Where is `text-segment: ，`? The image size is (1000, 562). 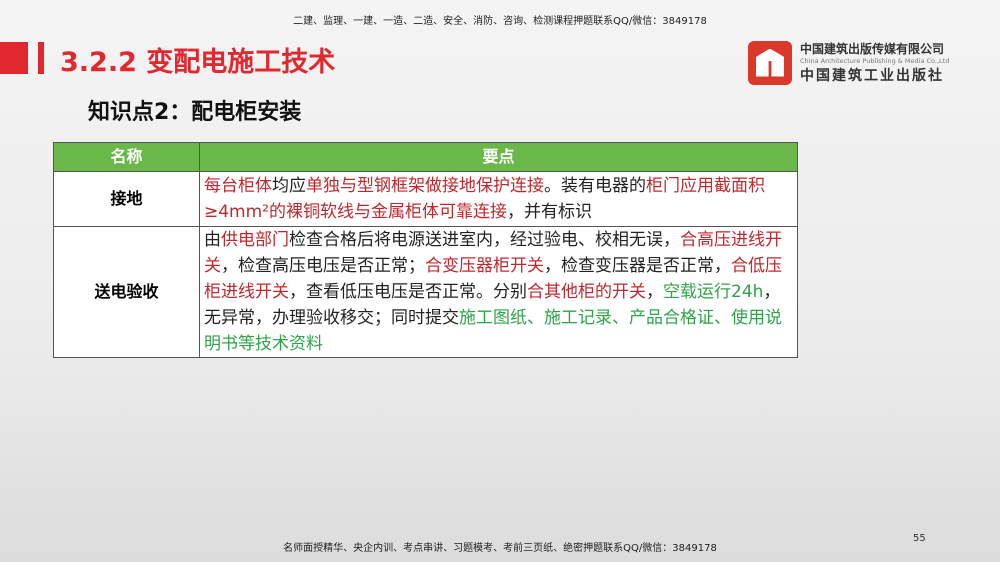
text-segment: ， is located at coordinates (654, 292).